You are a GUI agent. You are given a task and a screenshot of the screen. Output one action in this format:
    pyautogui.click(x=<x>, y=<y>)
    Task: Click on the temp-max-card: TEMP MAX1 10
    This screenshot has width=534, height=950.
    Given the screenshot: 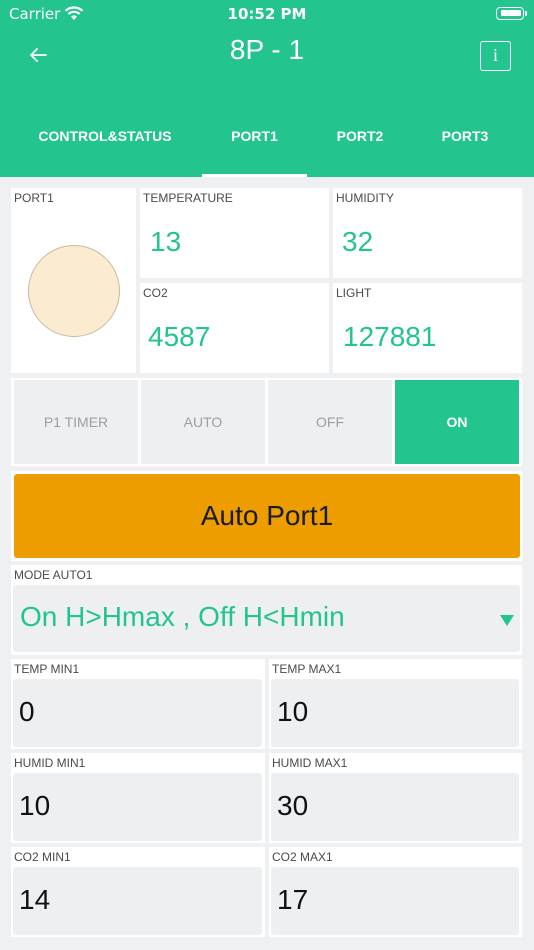 What is the action you would take?
    pyautogui.click(x=395, y=704)
    